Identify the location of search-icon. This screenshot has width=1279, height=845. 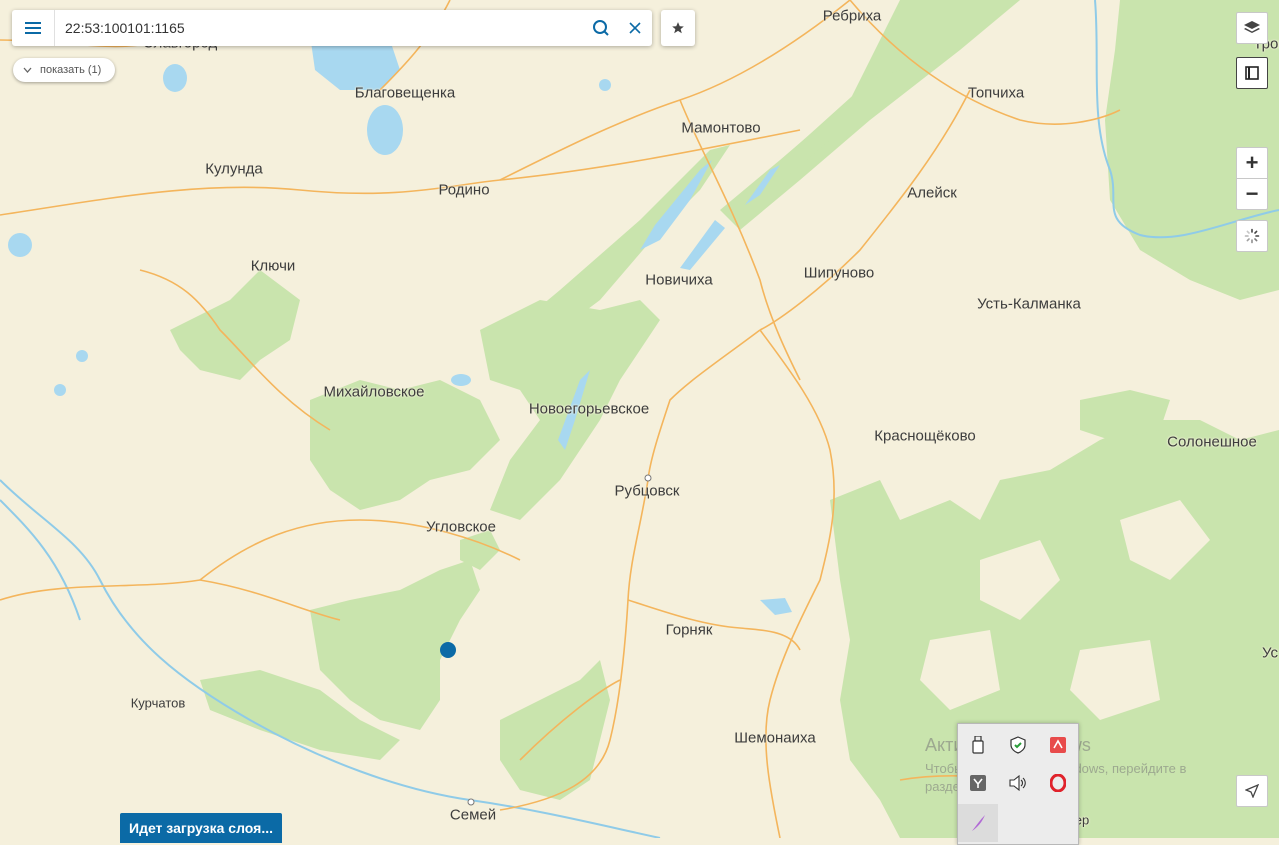
(601, 28).